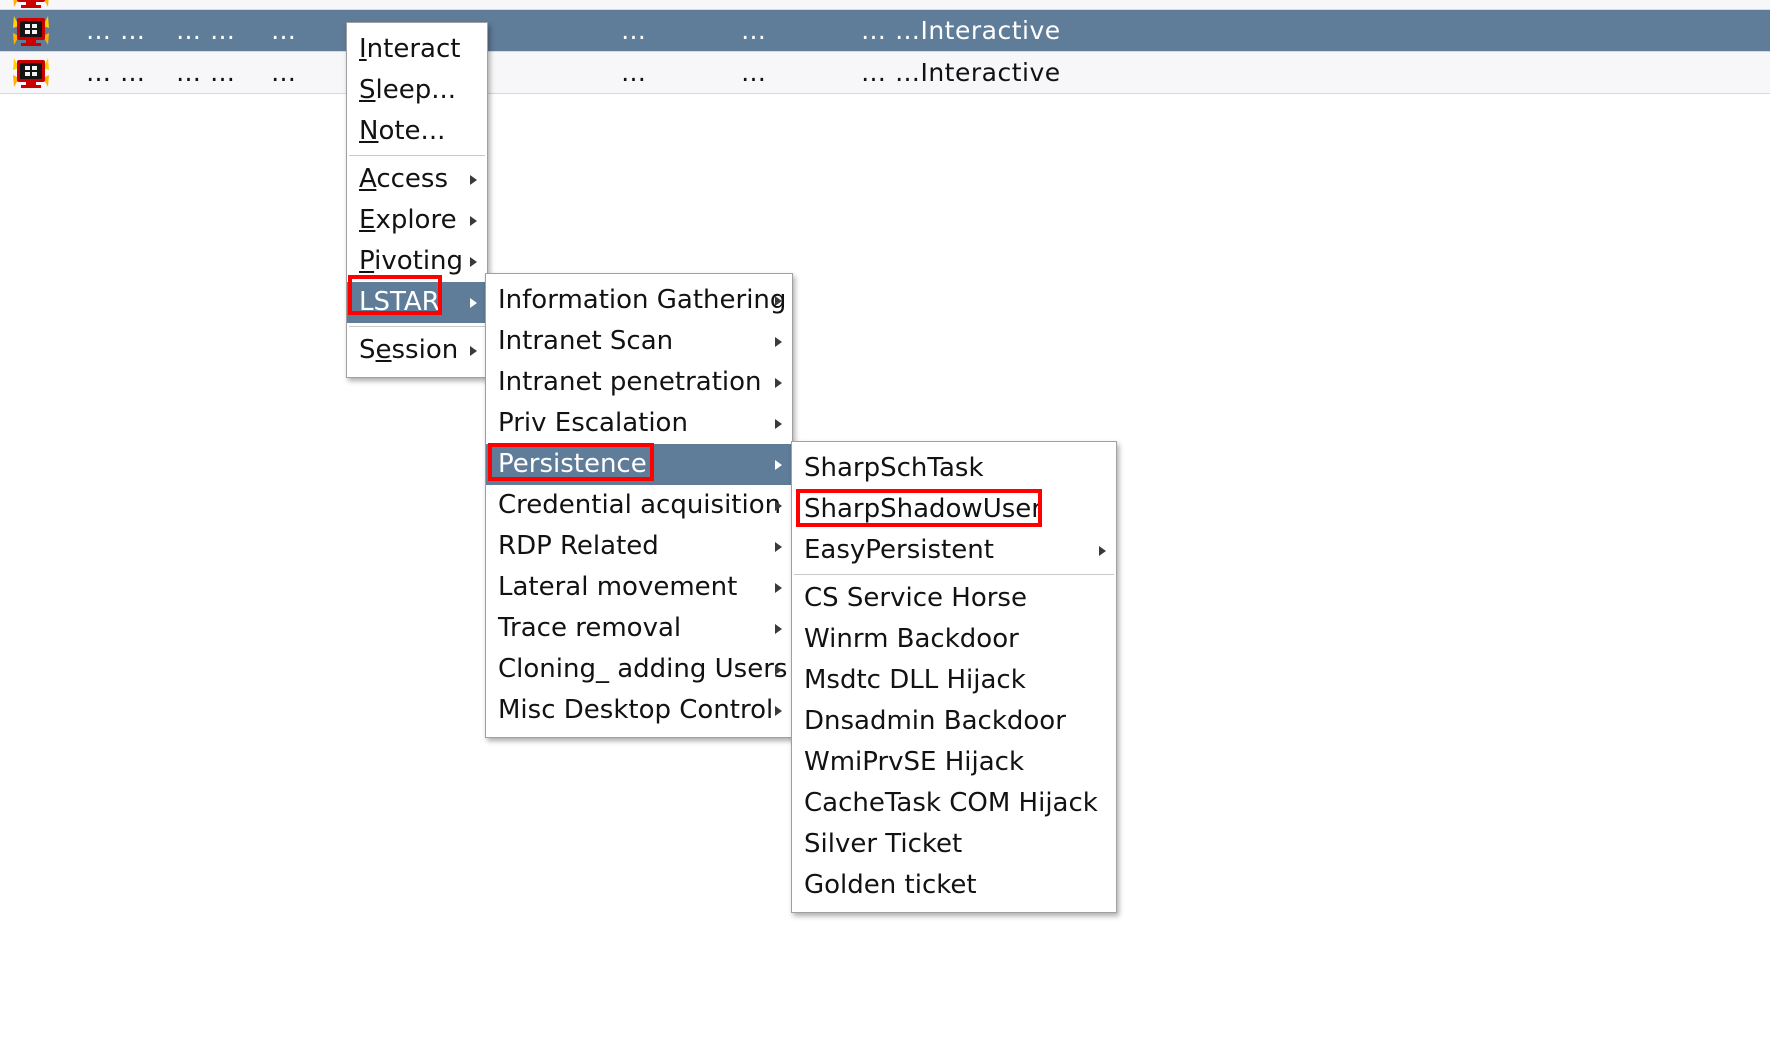  I want to click on menu-item-session: Session, so click(417, 350).